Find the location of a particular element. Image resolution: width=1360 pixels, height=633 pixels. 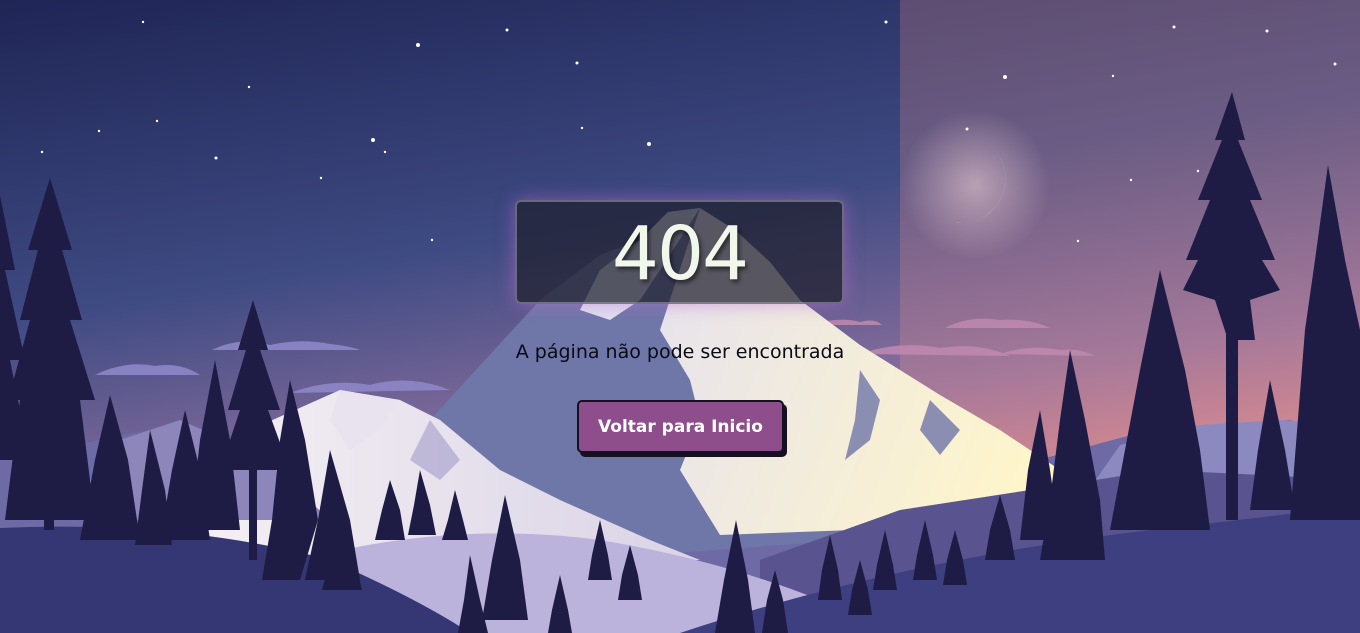

error-message: A página não pode ser encontrada is located at coordinates (680, 352).